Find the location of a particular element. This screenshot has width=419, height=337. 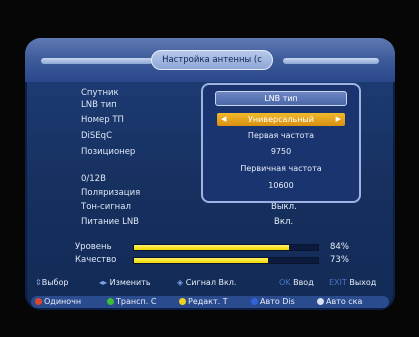

field-label-lnb-type: LNB тип is located at coordinates (99, 105).